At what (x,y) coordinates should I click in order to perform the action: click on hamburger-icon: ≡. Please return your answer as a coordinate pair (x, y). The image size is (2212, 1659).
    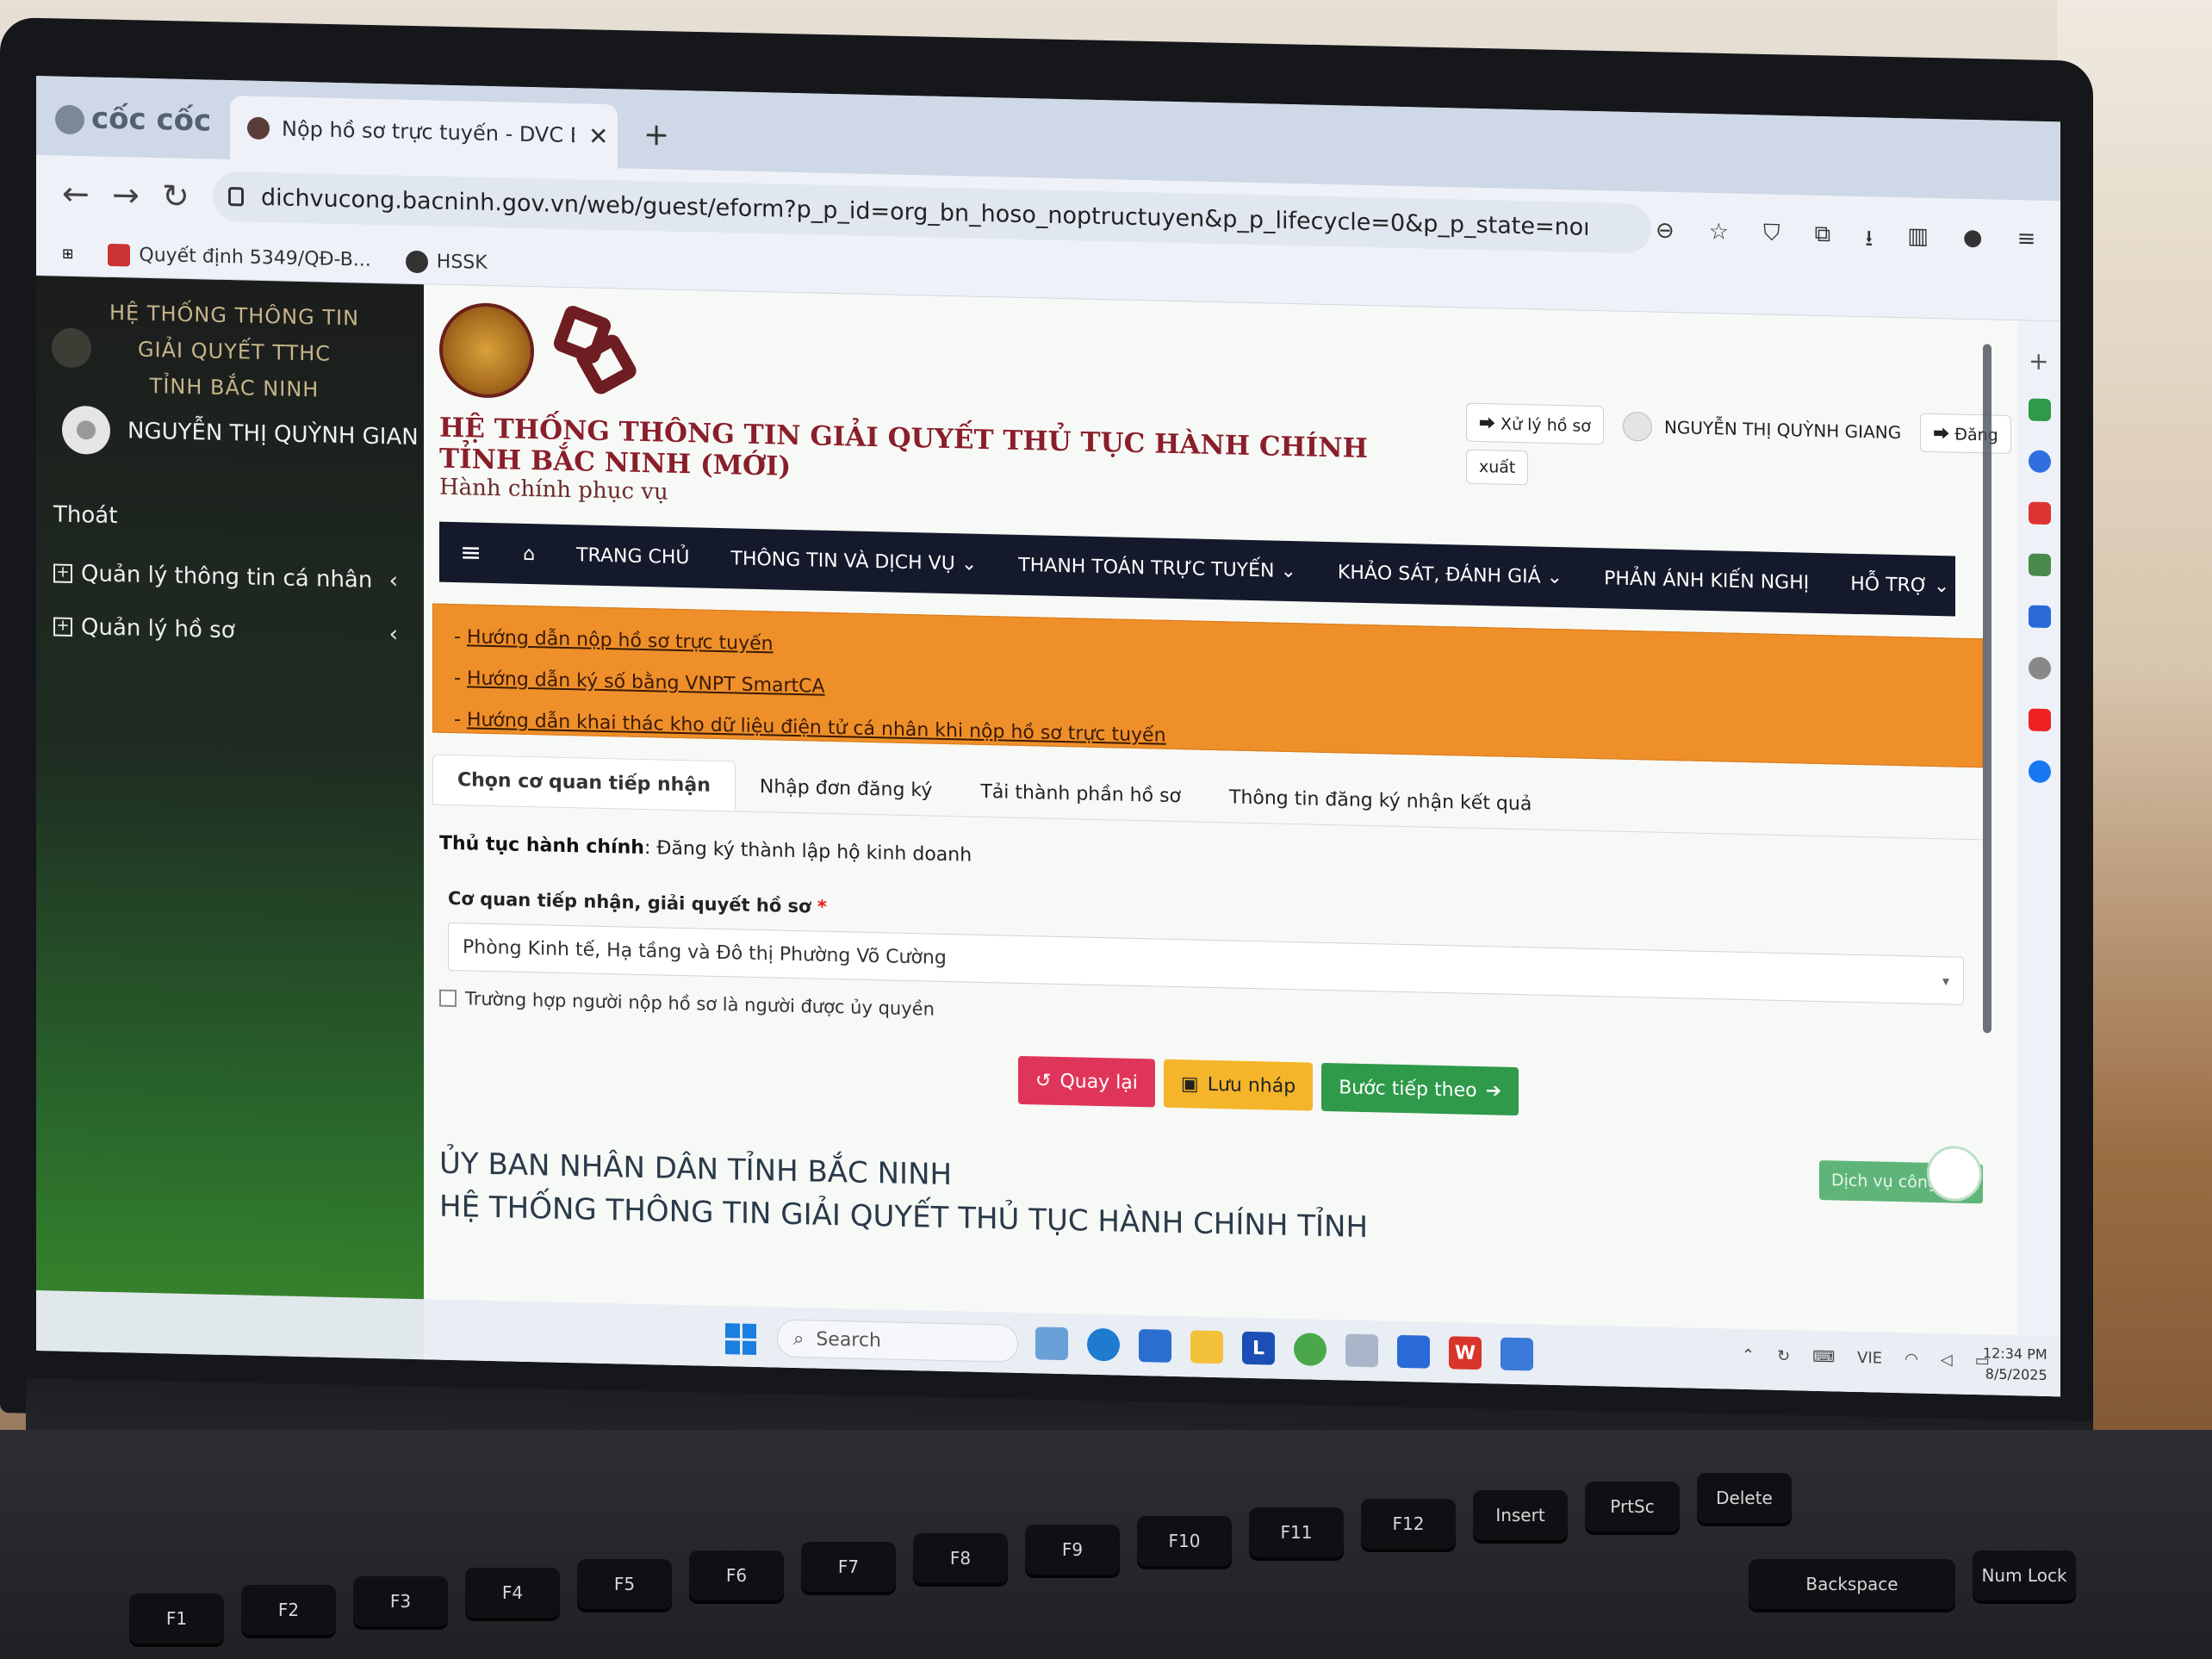
    Looking at the image, I should click on (471, 553).